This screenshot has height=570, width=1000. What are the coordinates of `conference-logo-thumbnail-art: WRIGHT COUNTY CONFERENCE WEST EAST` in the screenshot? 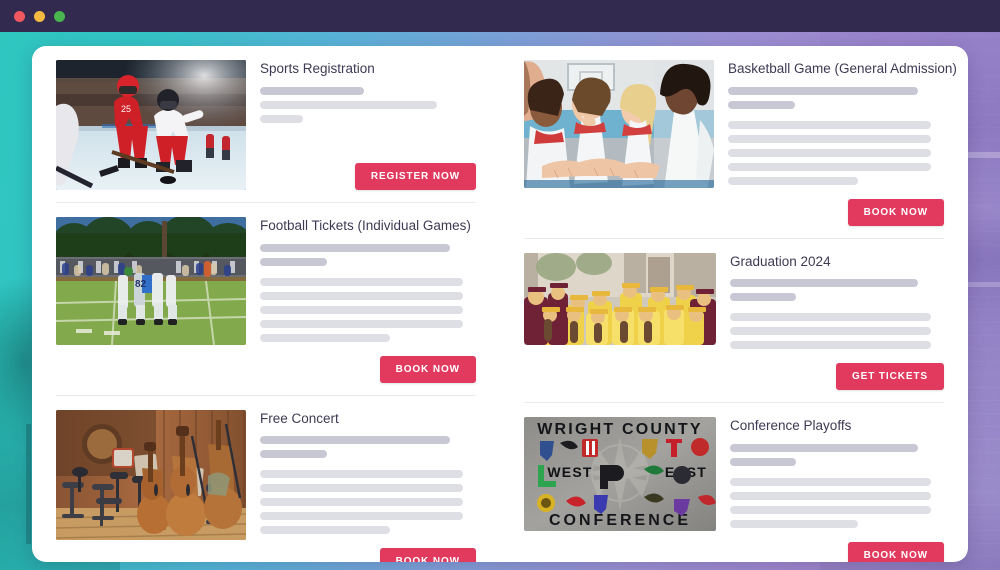 It's located at (620, 474).